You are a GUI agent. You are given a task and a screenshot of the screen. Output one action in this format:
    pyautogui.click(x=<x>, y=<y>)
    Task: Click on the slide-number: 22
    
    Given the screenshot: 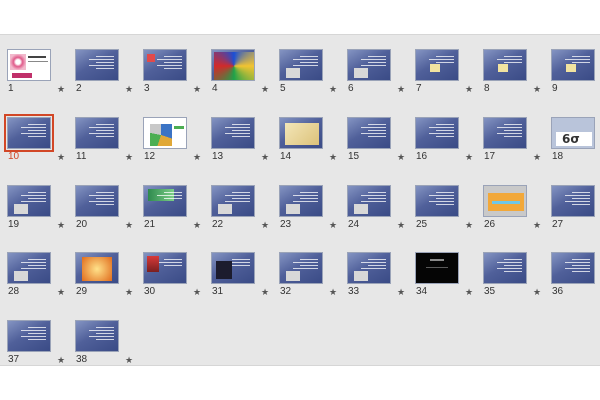 What is the action you would take?
    pyautogui.click(x=218, y=224)
    